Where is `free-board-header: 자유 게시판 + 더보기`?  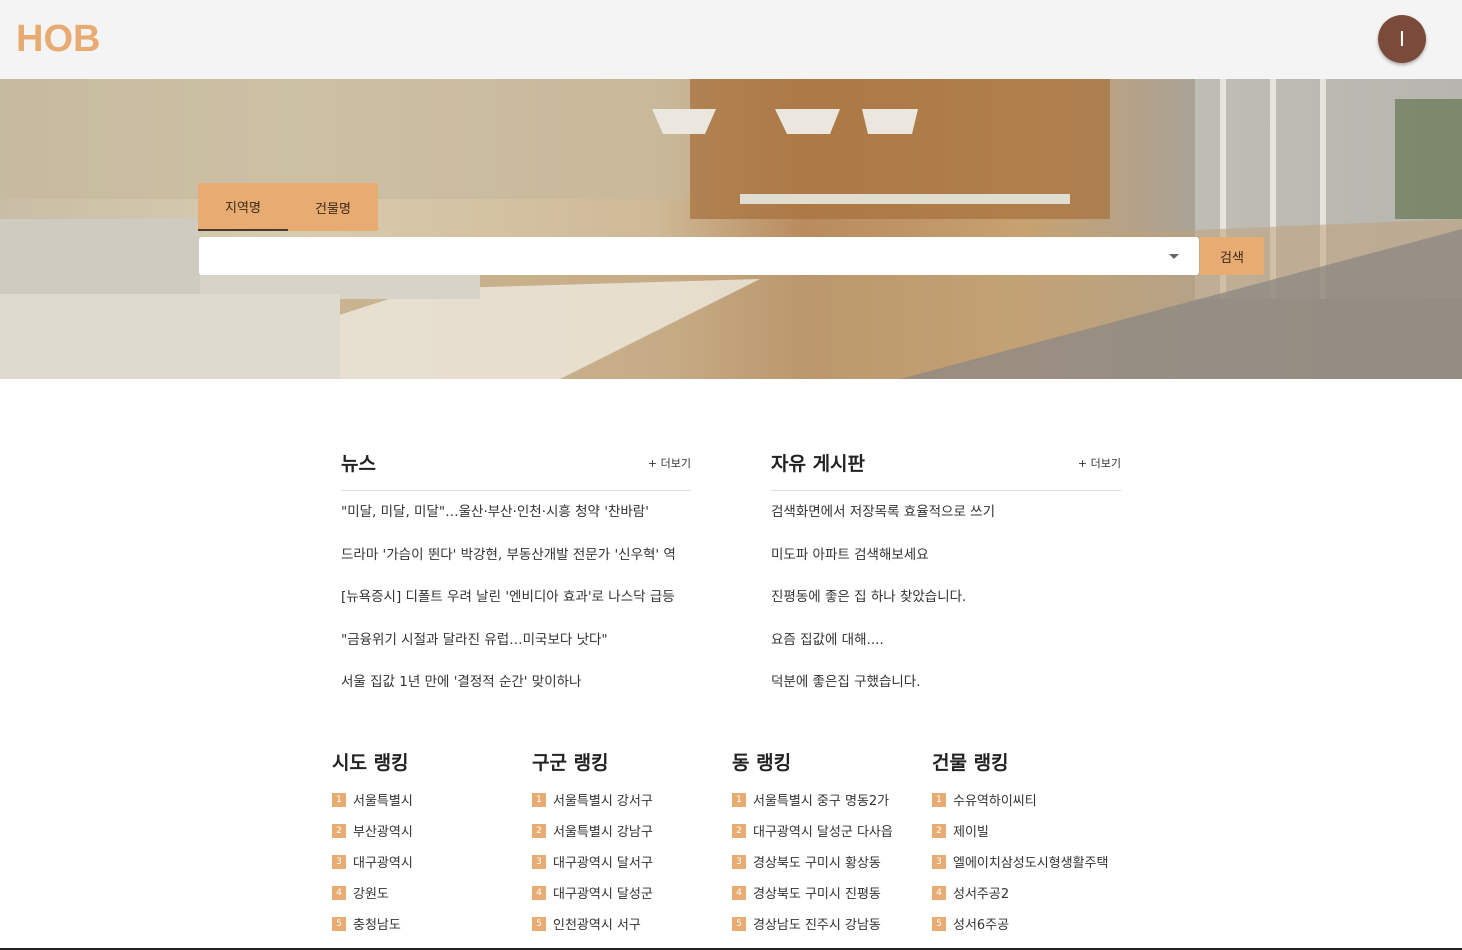
free-board-header: 자유 게시판 + 더보기 is located at coordinates (946, 467).